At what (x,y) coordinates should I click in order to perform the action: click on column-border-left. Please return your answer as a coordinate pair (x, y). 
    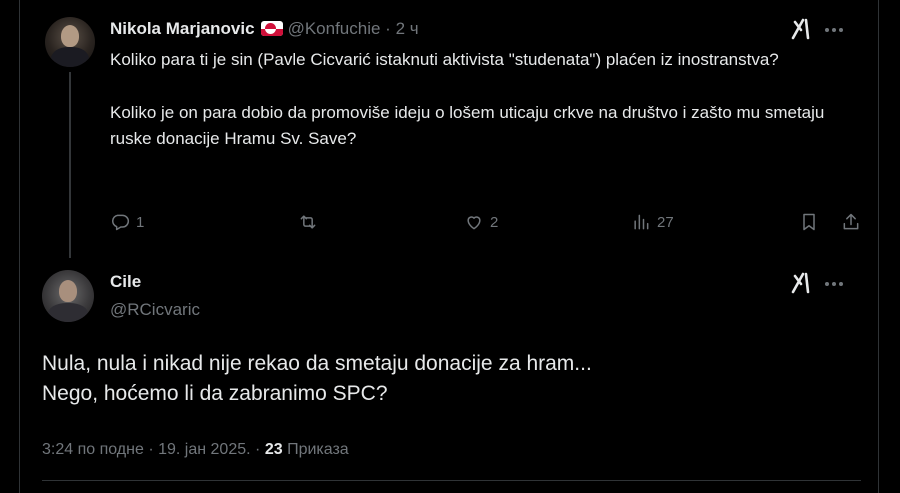
    Looking at the image, I should click on (19, 246).